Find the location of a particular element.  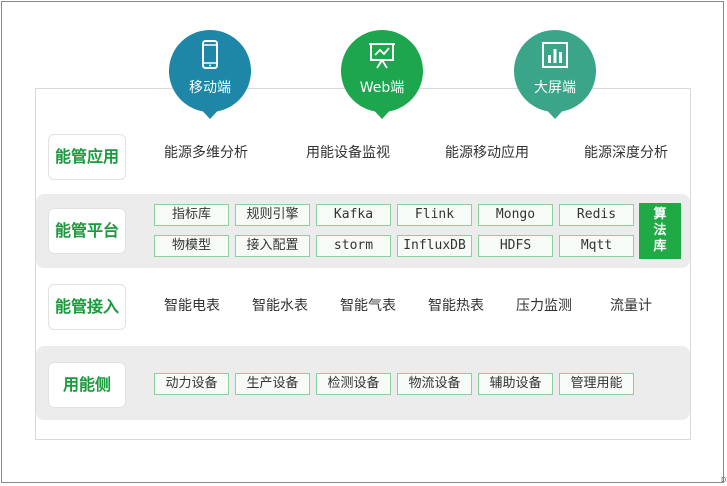

platform-tag: Mongo is located at coordinates (515, 215).